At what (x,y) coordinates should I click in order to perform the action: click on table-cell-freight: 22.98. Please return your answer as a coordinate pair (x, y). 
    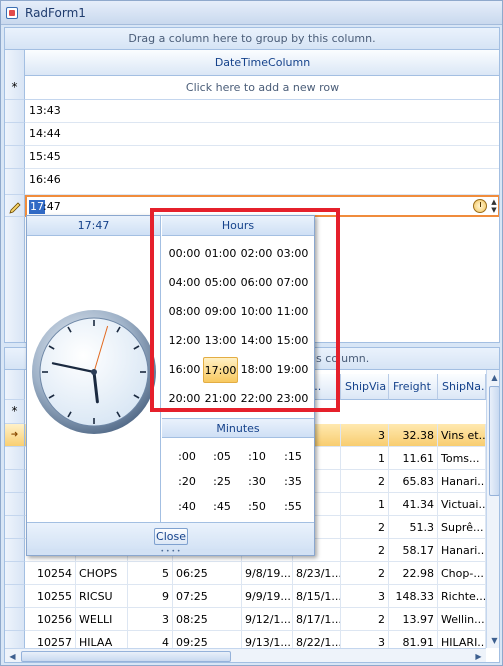
    Looking at the image, I should click on (413, 573).